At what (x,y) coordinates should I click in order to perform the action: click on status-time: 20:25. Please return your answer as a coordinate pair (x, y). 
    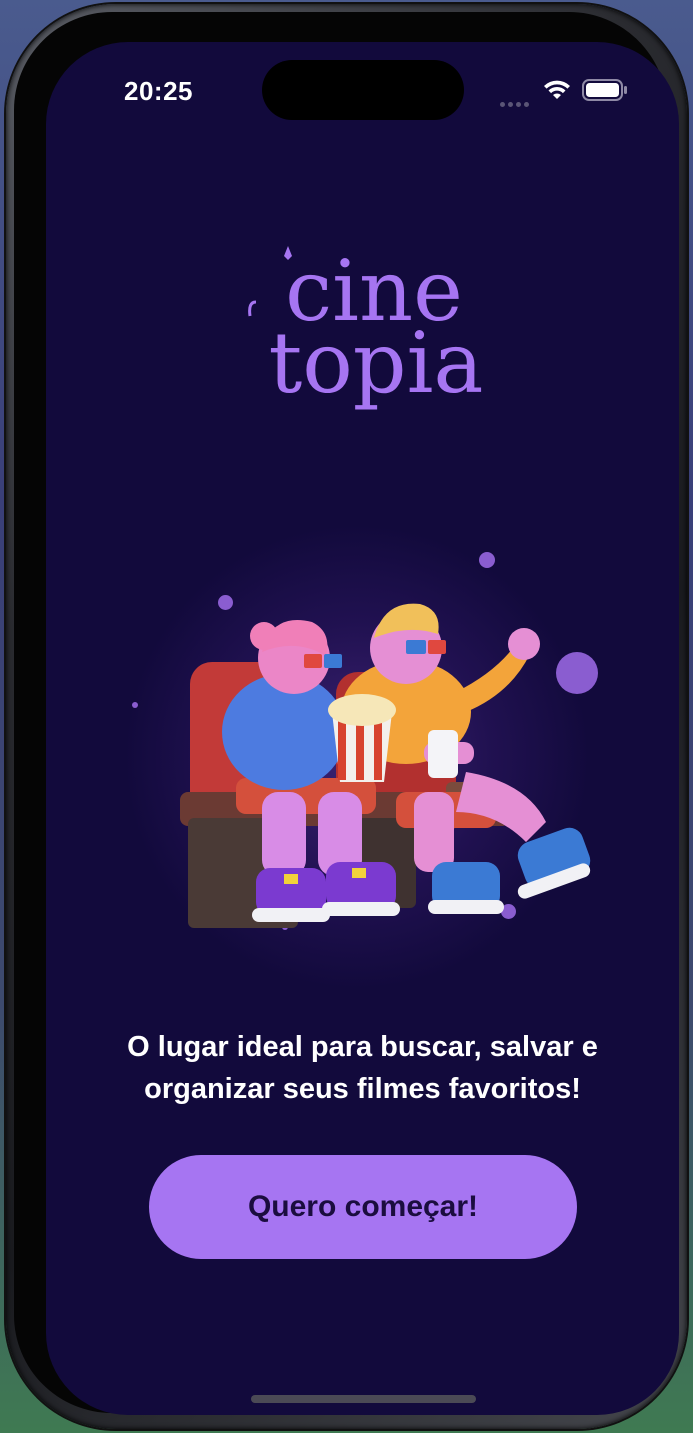
    Looking at the image, I should click on (158, 91).